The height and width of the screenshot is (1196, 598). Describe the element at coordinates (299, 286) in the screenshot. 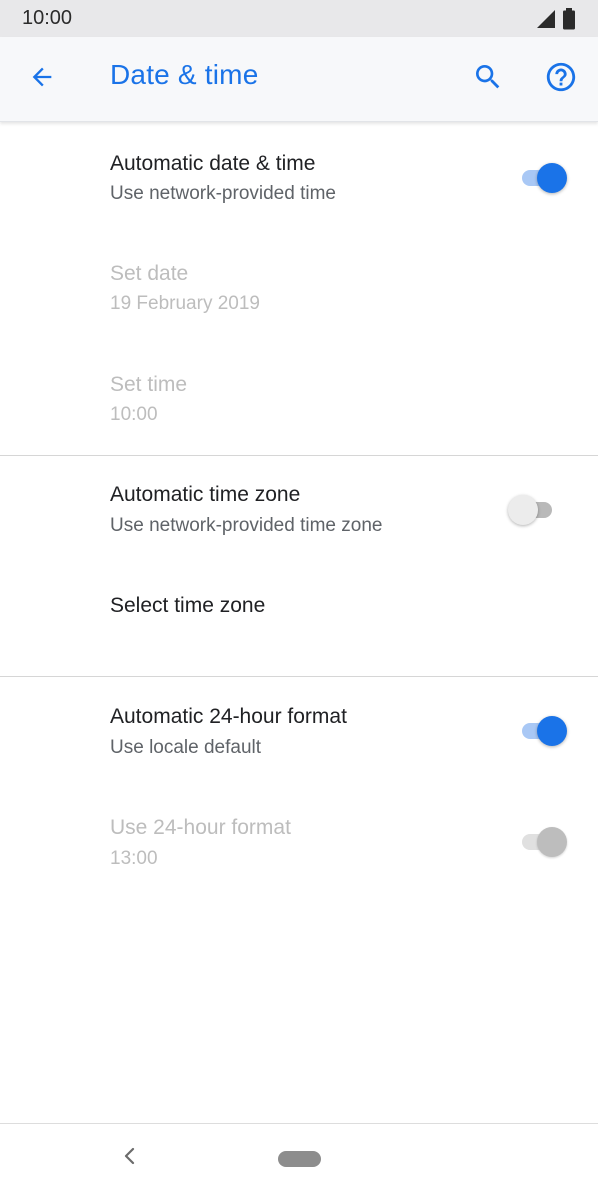

I see `set-date-item: Set date 19 February 2019` at that location.